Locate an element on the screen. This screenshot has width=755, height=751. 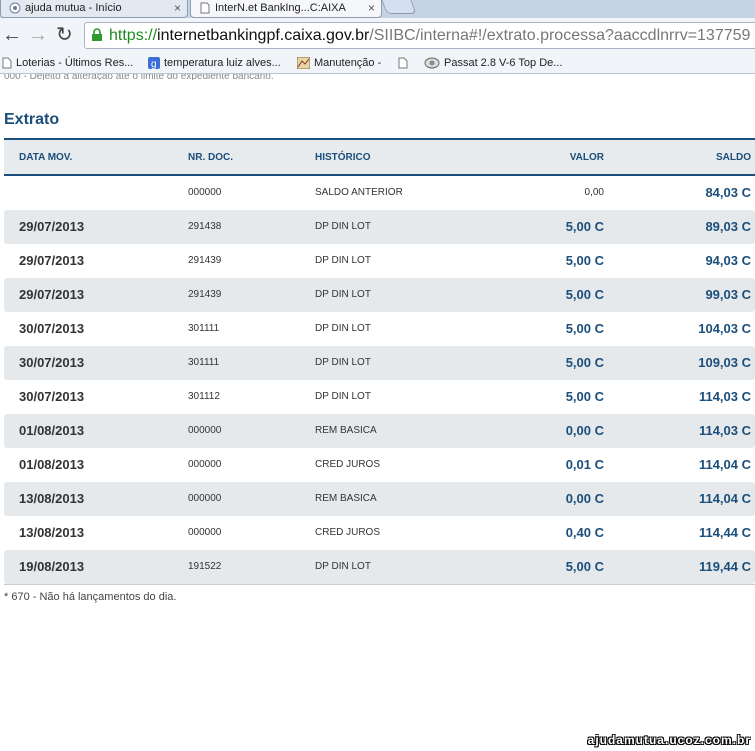
google-icon: g is located at coordinates (154, 63).